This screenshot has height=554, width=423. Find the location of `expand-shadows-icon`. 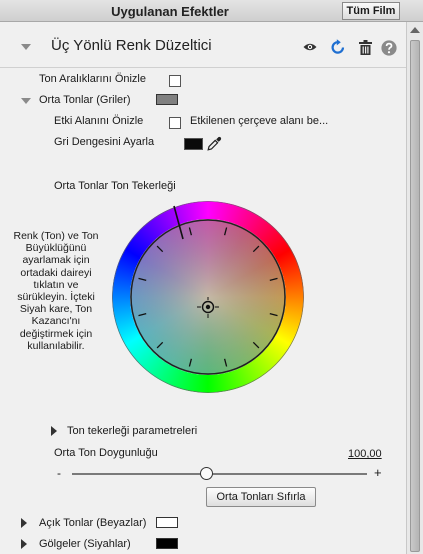

expand-shadows-icon is located at coordinates (24, 544).